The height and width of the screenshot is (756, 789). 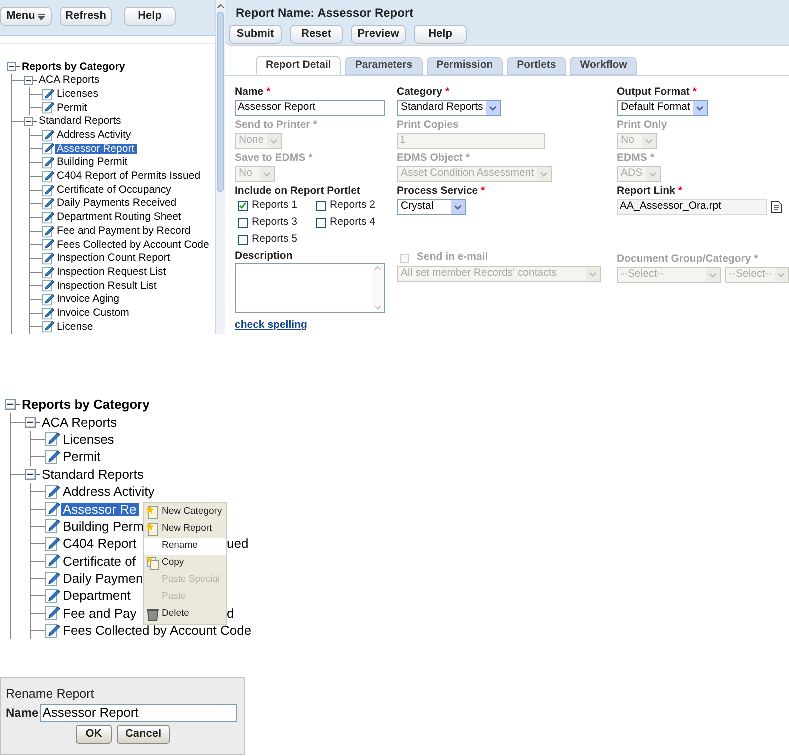 I want to click on checkbox-label: Reports 2, so click(x=353, y=206).